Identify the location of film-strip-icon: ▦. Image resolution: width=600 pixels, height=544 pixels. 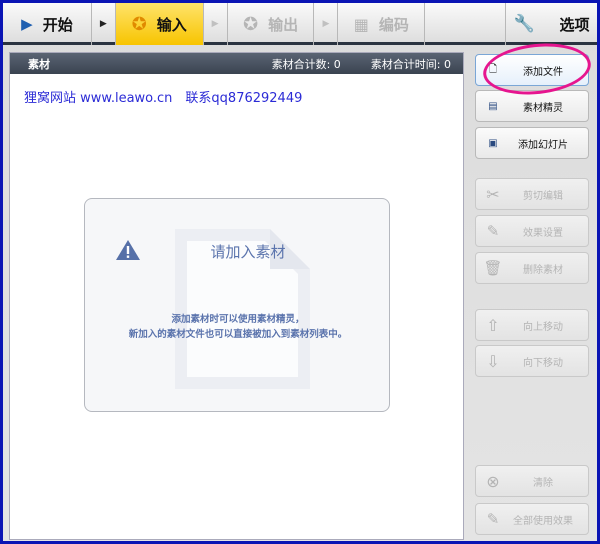
(361, 24).